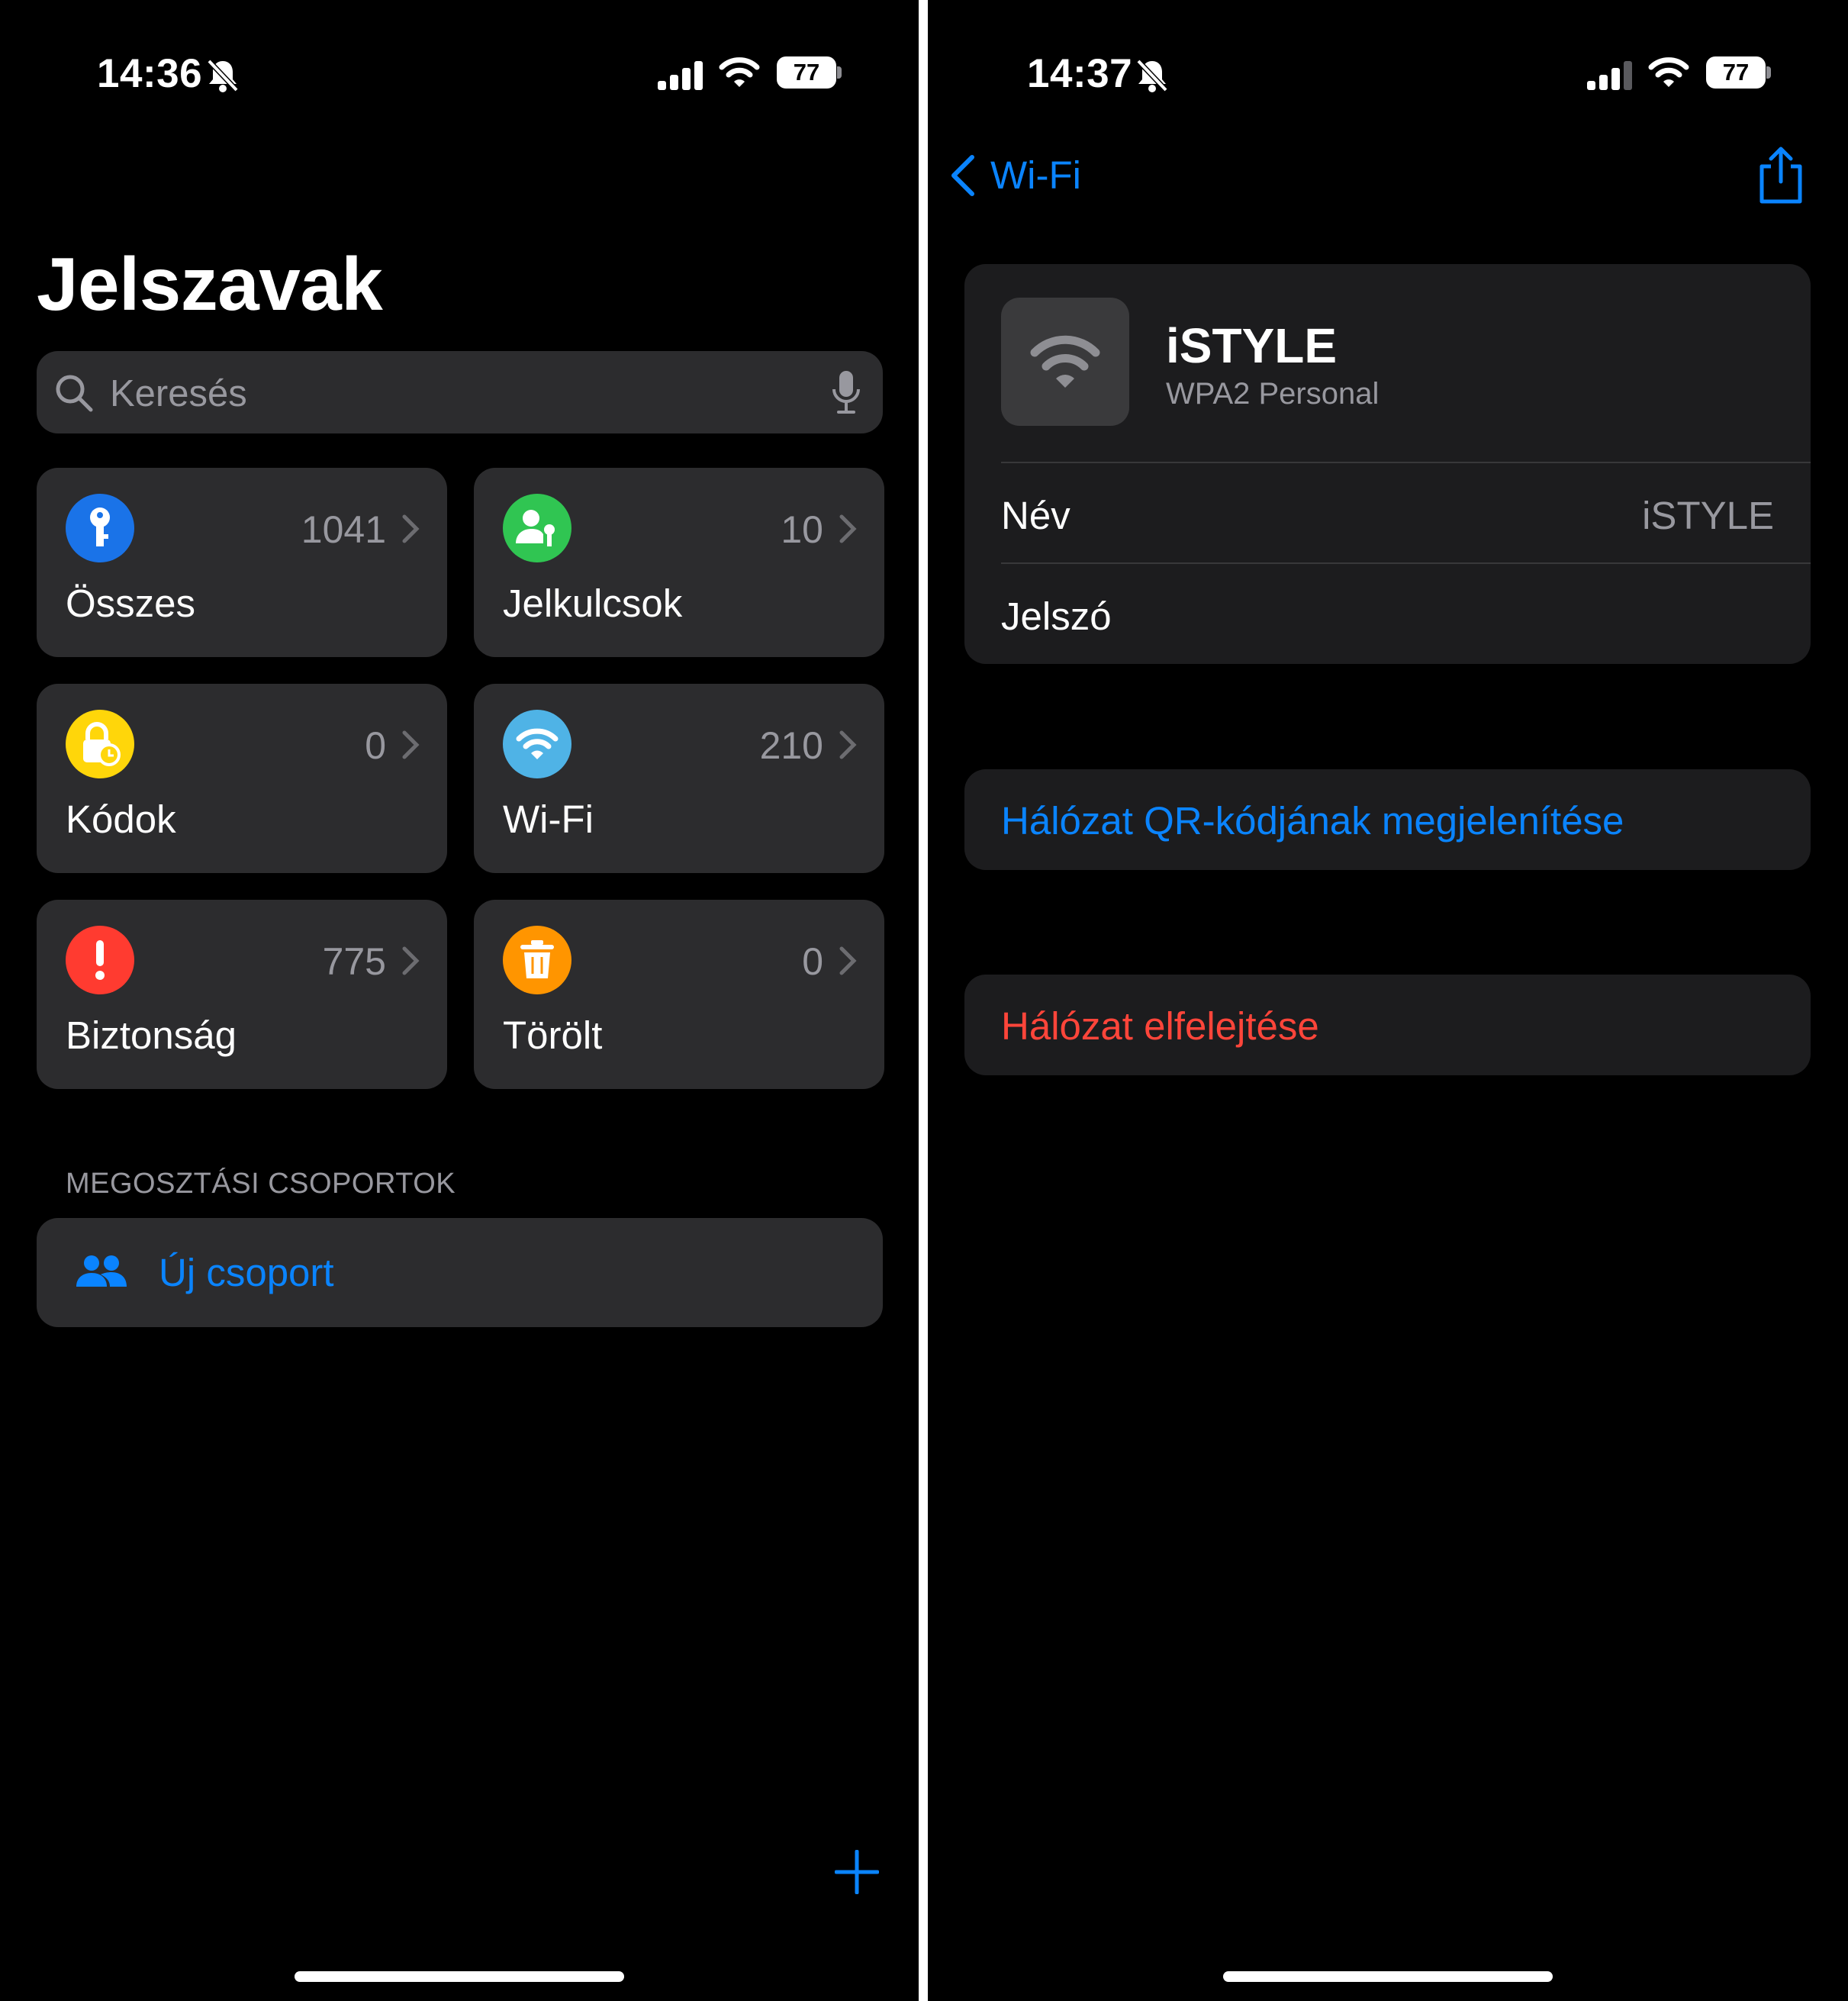 The image size is (1848, 2001). I want to click on tile-label: Összes, so click(131, 603).